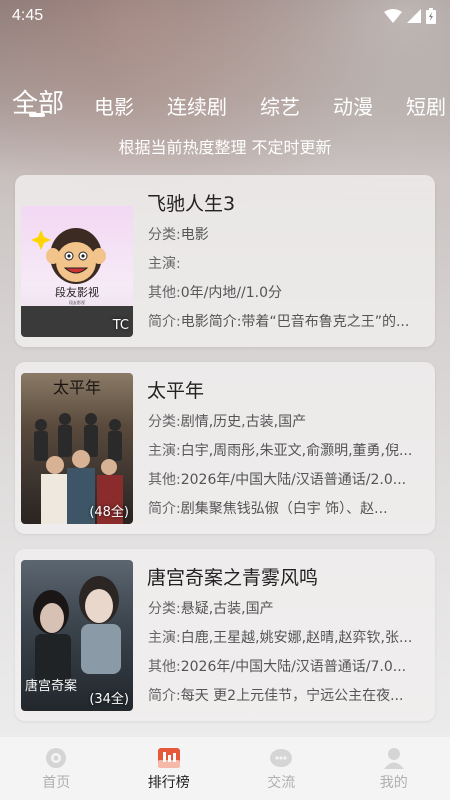 The image size is (450, 800). I want to click on signal-icon, so click(414, 16).